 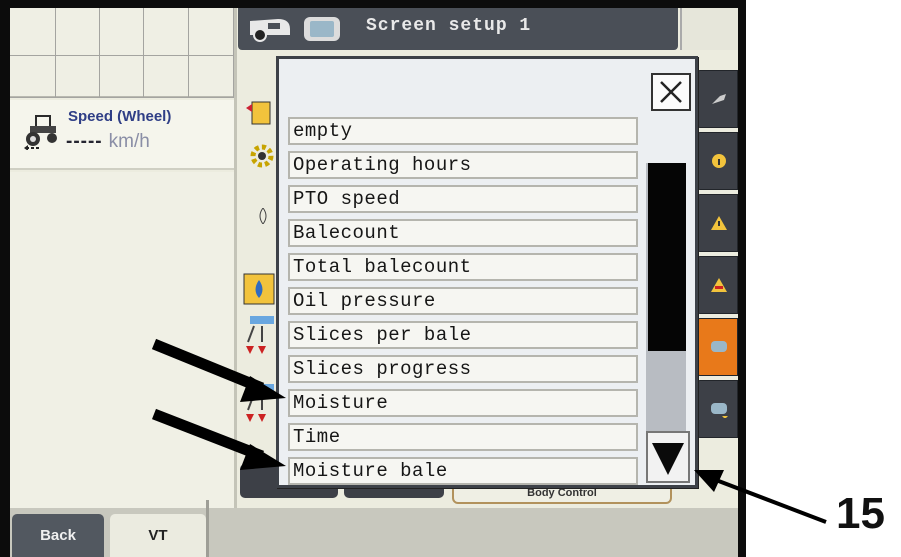 What do you see at coordinates (263, 218) in the screenshot?
I see `drop-icon` at bounding box center [263, 218].